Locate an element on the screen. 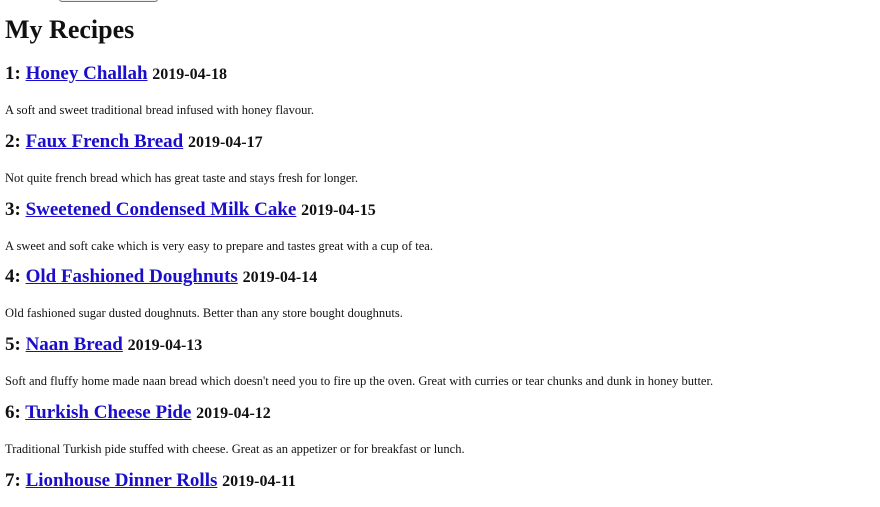 This screenshot has height=507, width=880. recipe-heading: 7: Lionhouse Dinner Rolls 2019-04-11 is located at coordinates (150, 481).